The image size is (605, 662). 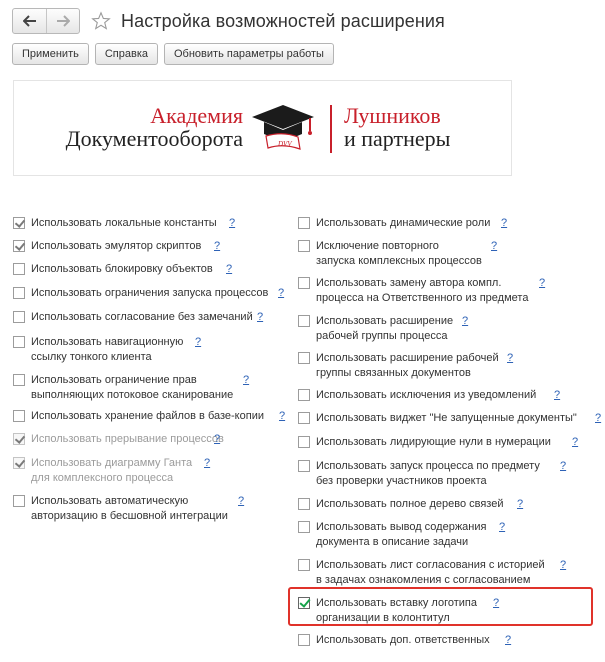 What do you see at coordinates (417, 395) in the screenshot?
I see `right-option-6: Использовать исключения из уведомлений` at bounding box center [417, 395].